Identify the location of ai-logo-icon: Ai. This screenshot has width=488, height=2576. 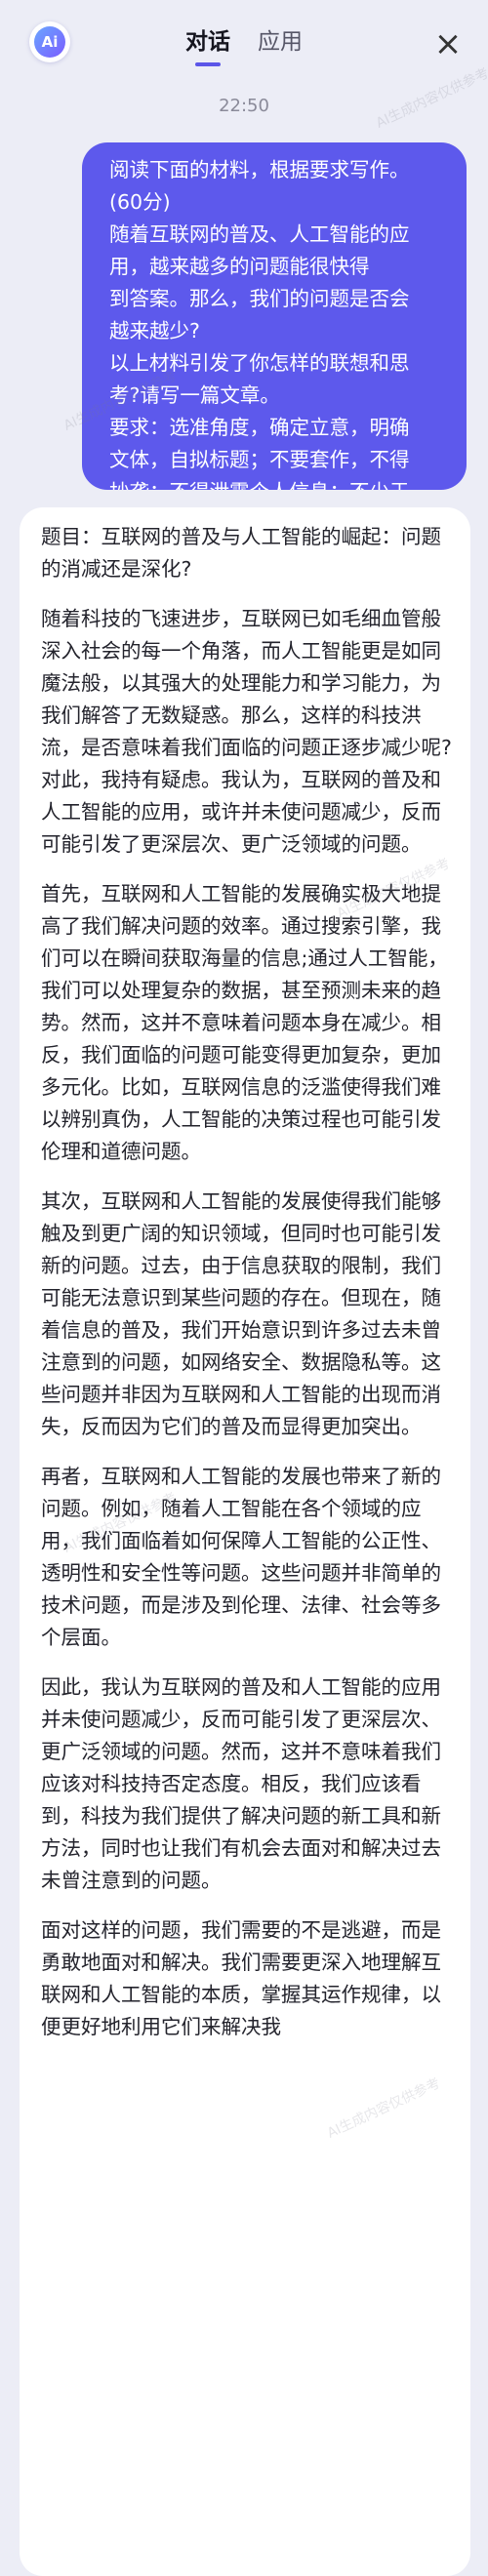
(49, 41).